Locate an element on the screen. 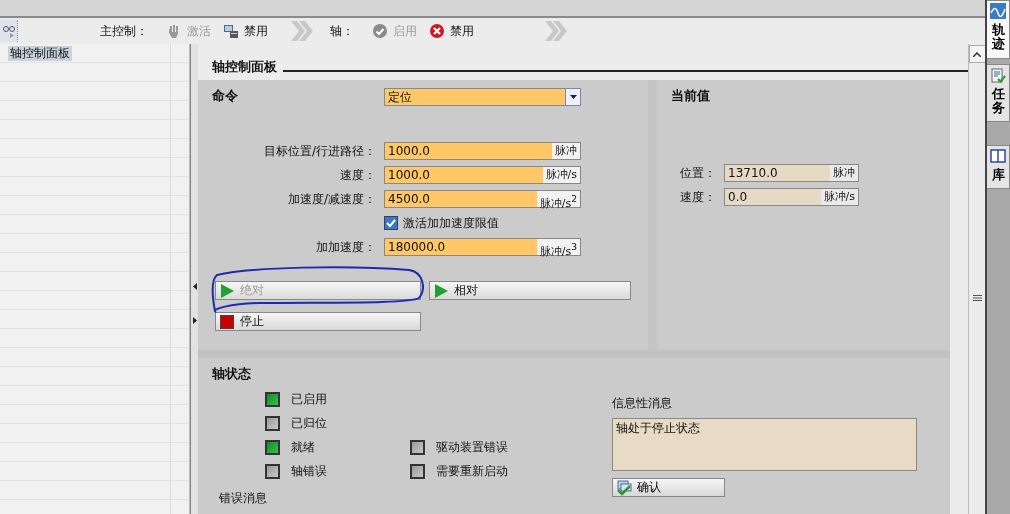  input-field: 4500.0 脉冲/s$^{2}$ is located at coordinates (482, 199).